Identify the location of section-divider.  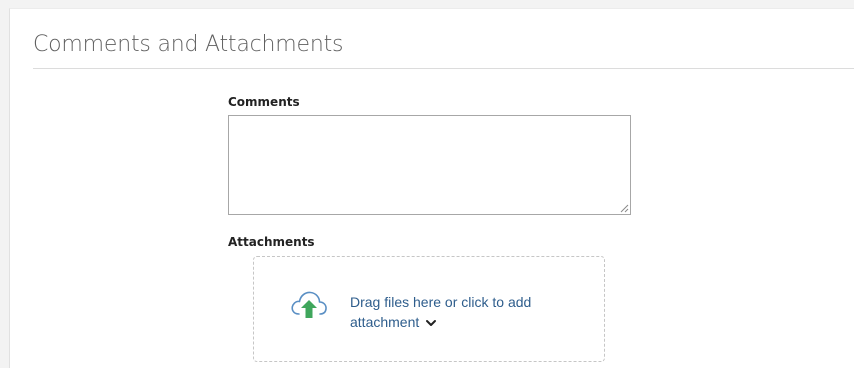
(443, 68).